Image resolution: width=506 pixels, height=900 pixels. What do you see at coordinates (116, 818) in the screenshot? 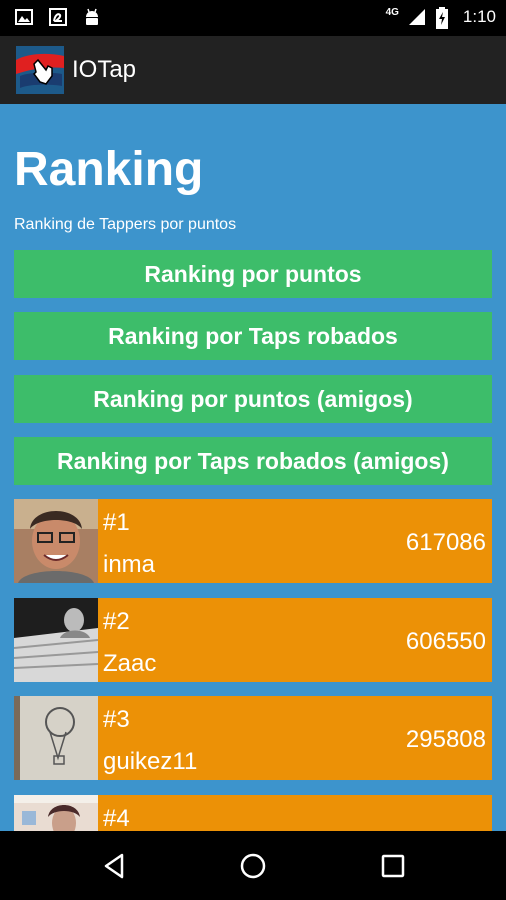
I see `rank-label: #4` at bounding box center [116, 818].